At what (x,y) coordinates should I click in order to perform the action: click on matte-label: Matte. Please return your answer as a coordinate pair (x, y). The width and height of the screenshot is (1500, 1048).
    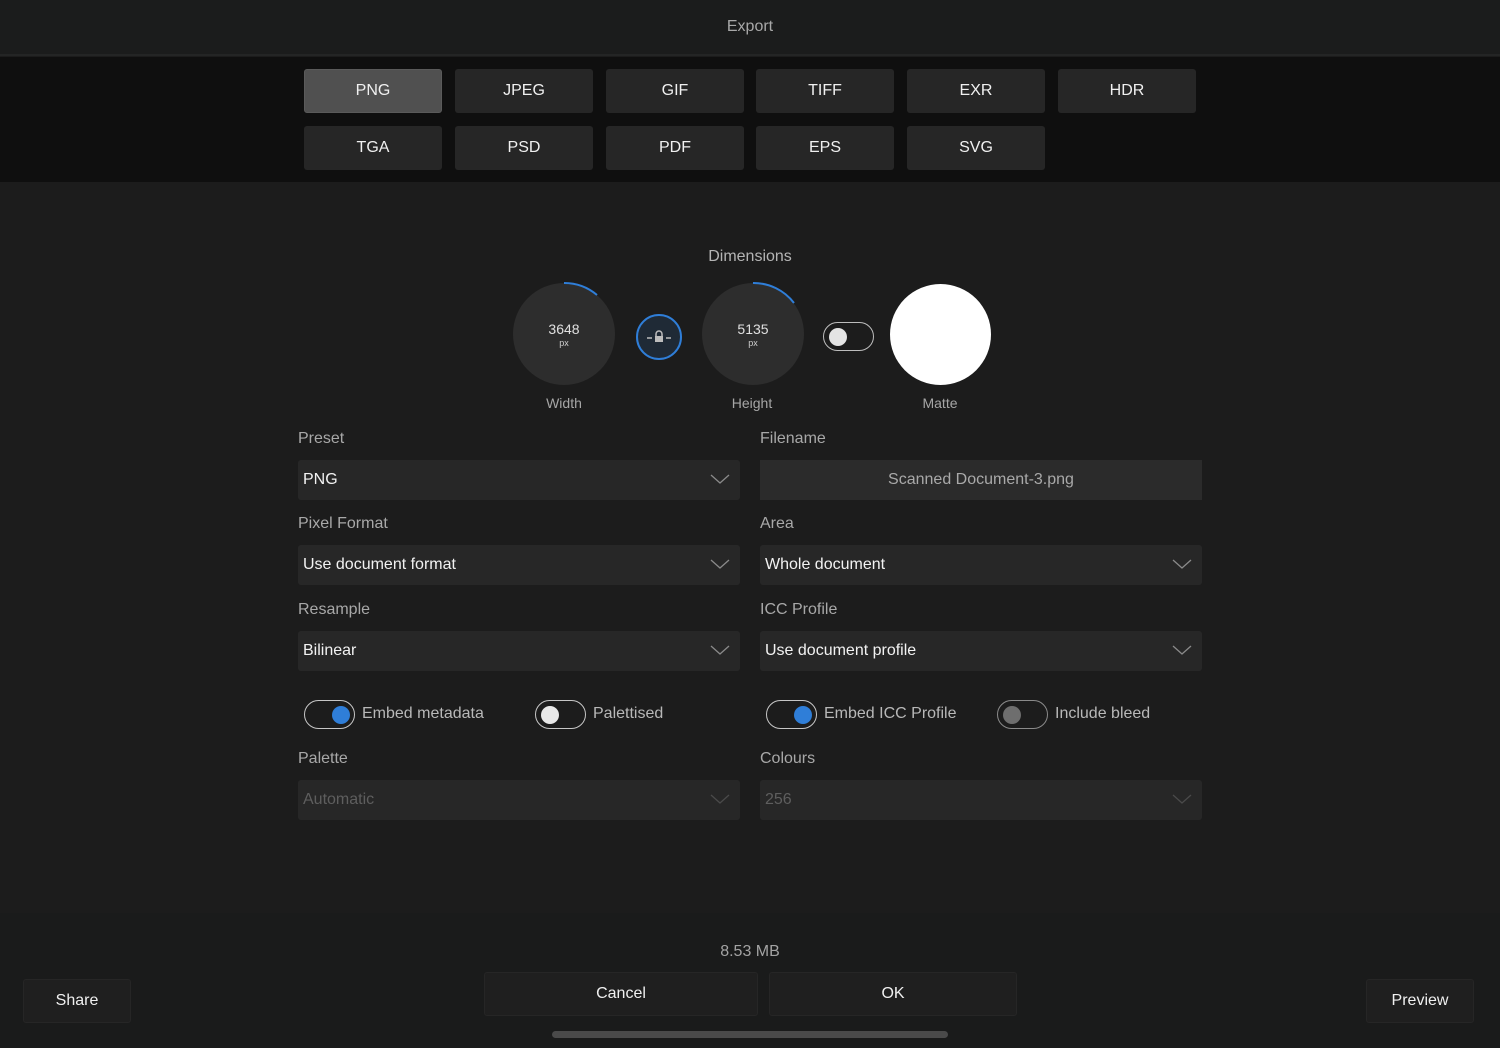
    Looking at the image, I should click on (940, 403).